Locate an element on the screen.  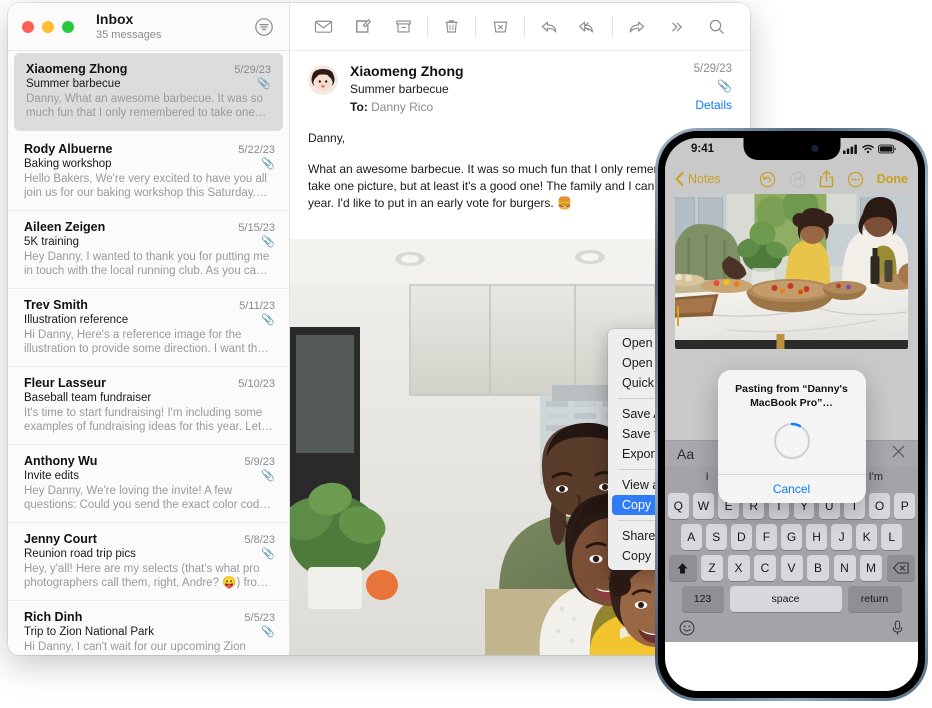
more-icon is located at coordinates (677, 27).